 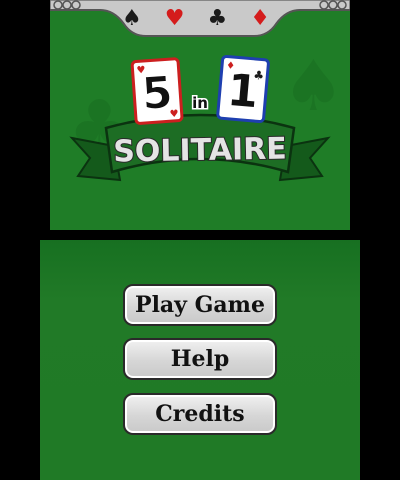 What do you see at coordinates (200, 150) in the screenshot?
I see `logo-title-text: SOLITAIRE` at bounding box center [200, 150].